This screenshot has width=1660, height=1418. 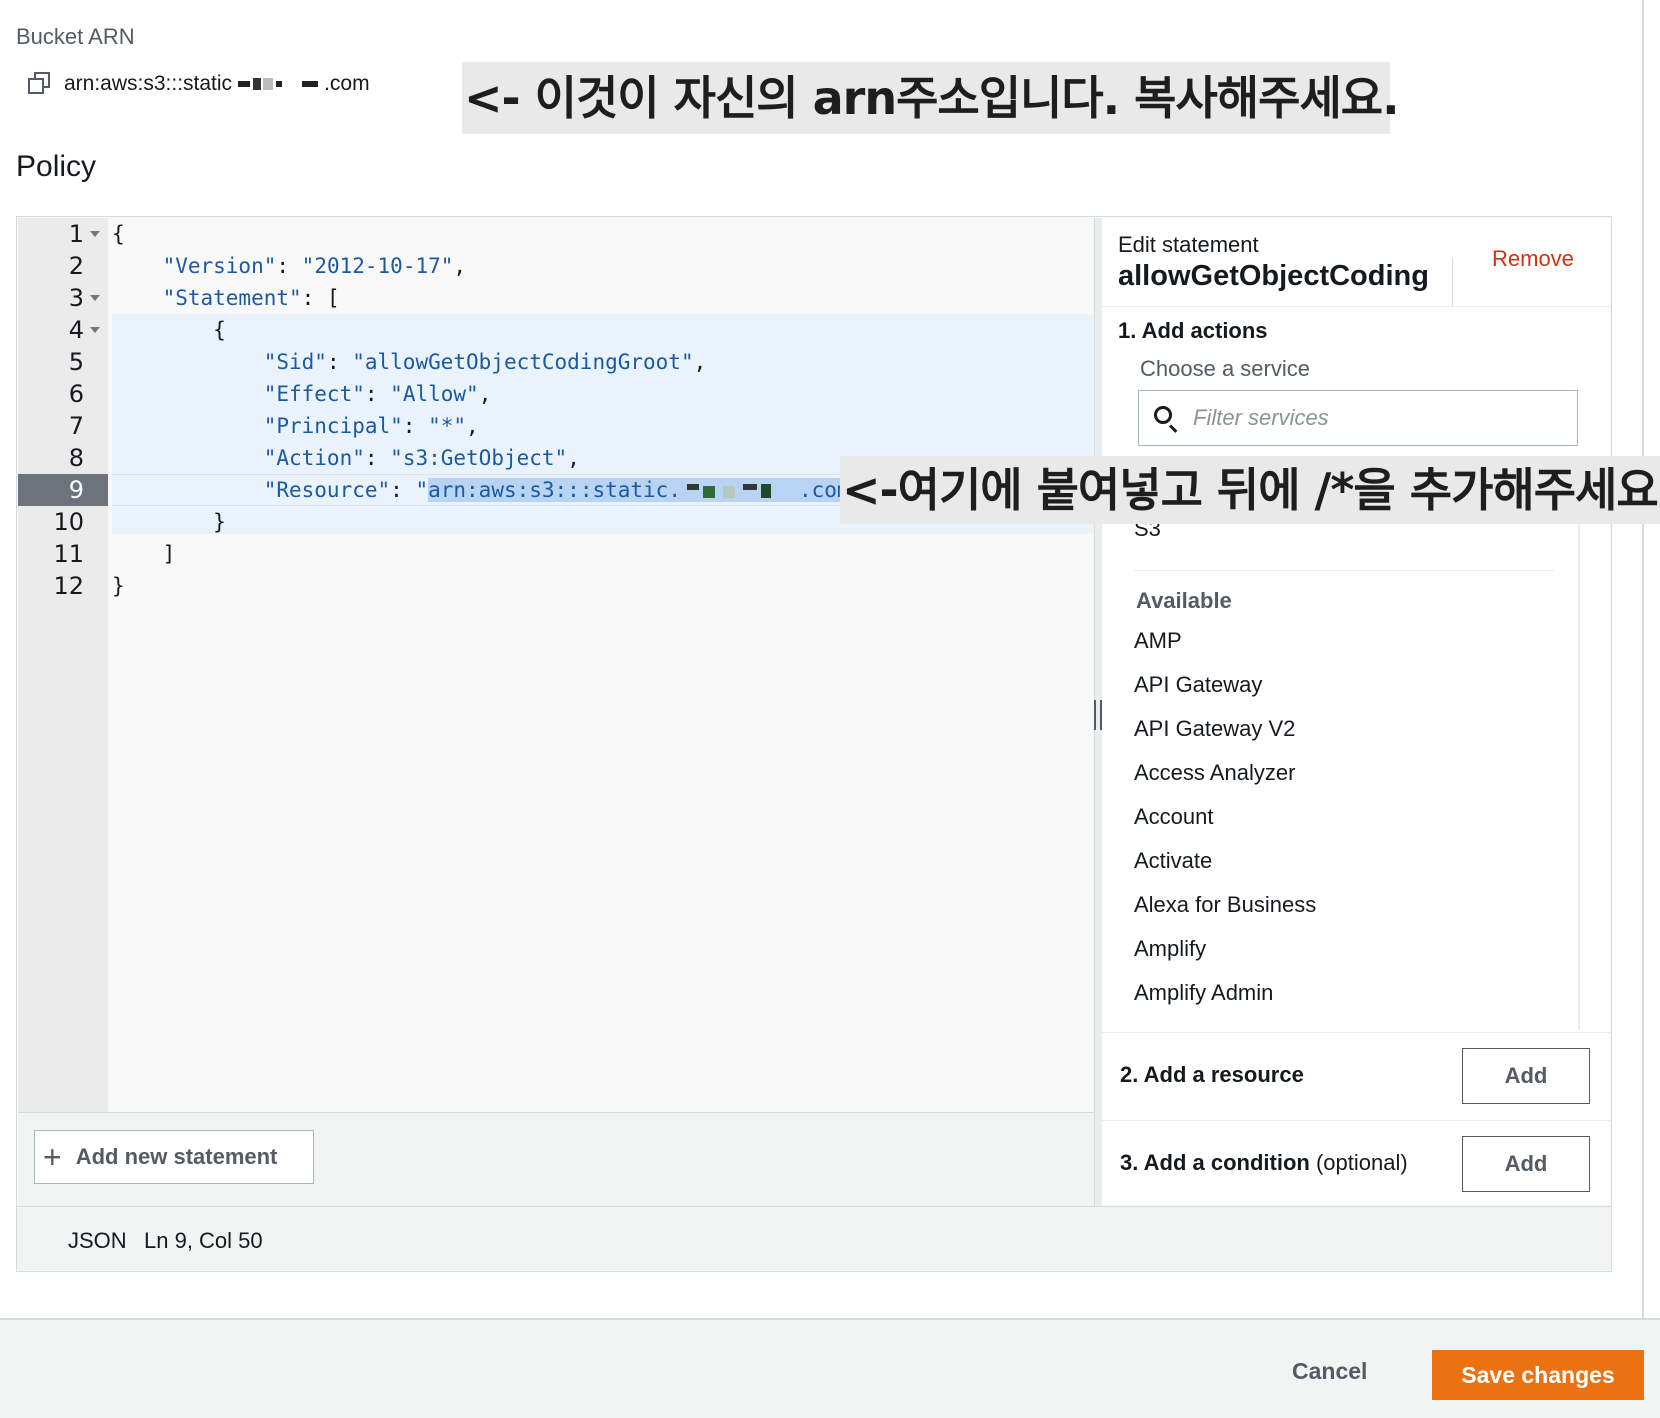 I want to click on selected-arn-text: arn:aws:s3:::static. .com, so click(x=639, y=490).